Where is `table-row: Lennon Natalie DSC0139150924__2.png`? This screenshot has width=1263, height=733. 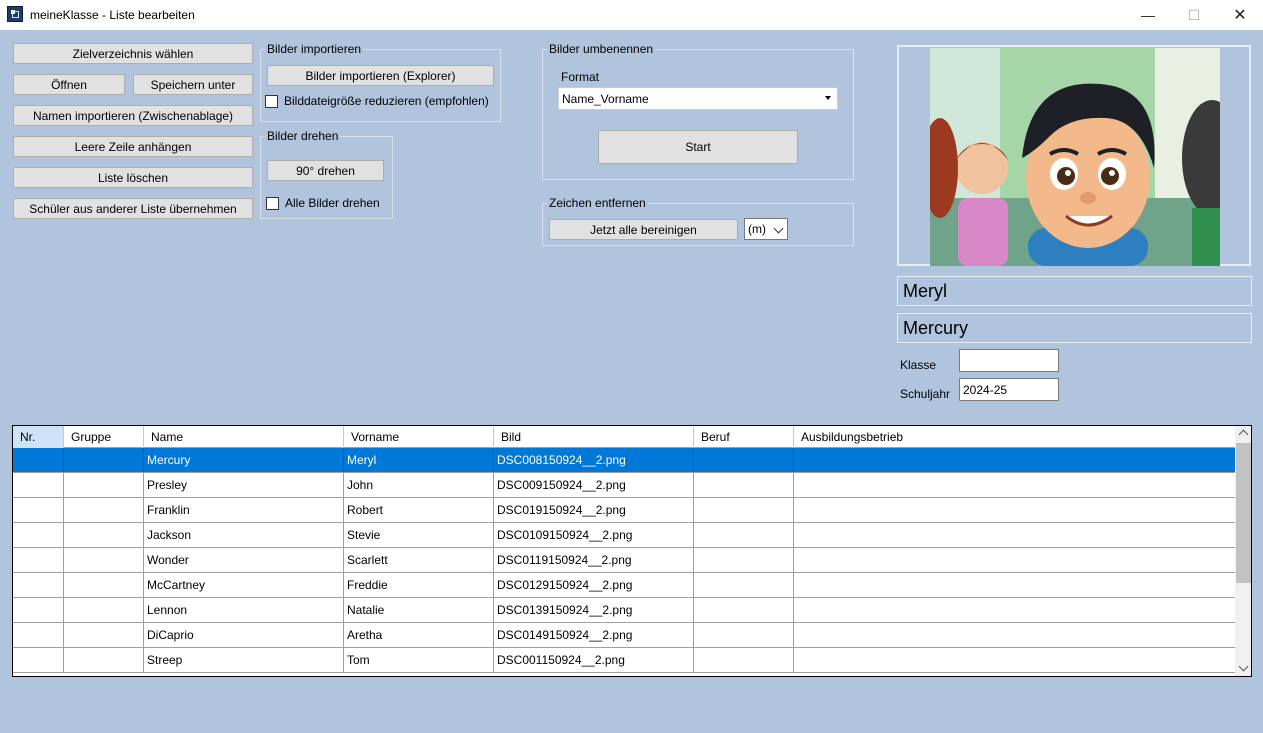
table-row: Lennon Natalie DSC0139150924__2.png is located at coordinates (624, 610).